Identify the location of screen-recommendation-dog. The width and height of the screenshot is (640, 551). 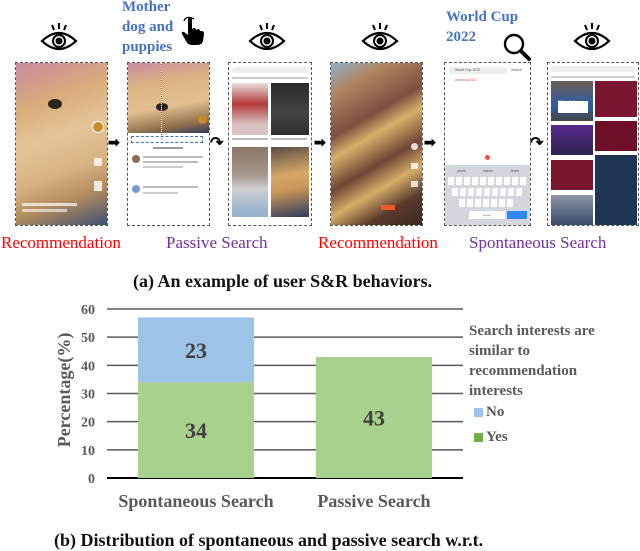
(61, 144).